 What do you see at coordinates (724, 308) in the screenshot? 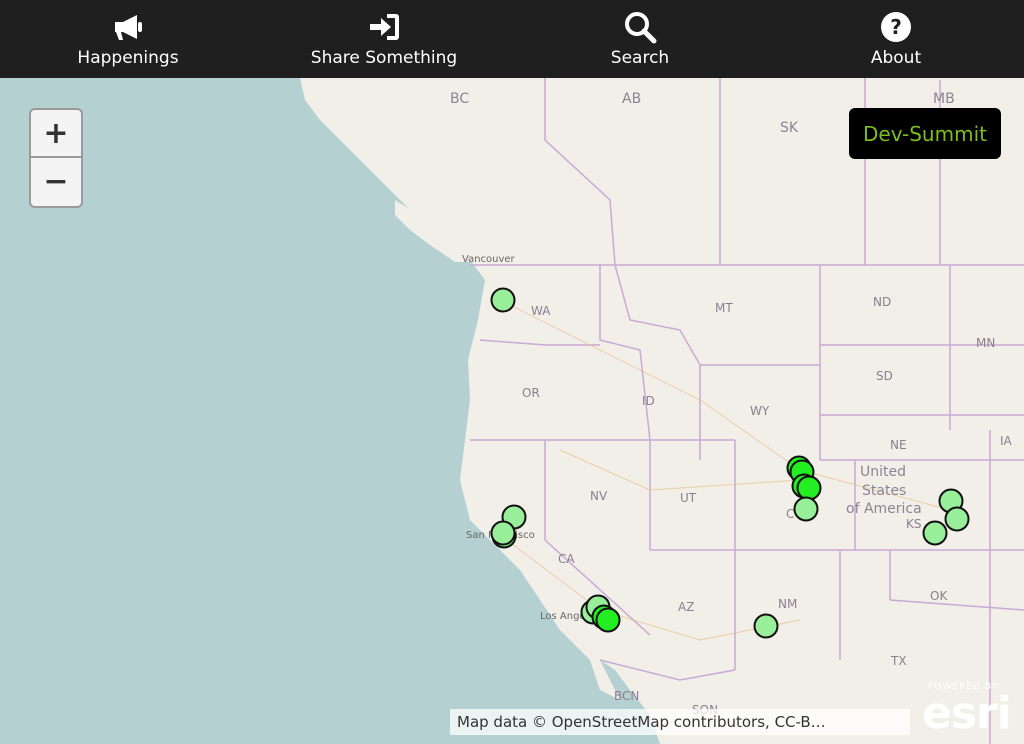
I see `label-mt: MT` at bounding box center [724, 308].